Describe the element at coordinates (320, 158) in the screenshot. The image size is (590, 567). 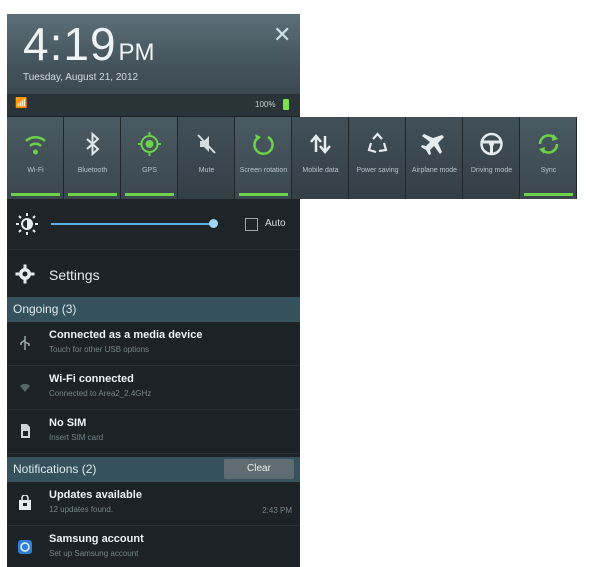
I see `toggle-mobile-data: Mobile data` at that location.